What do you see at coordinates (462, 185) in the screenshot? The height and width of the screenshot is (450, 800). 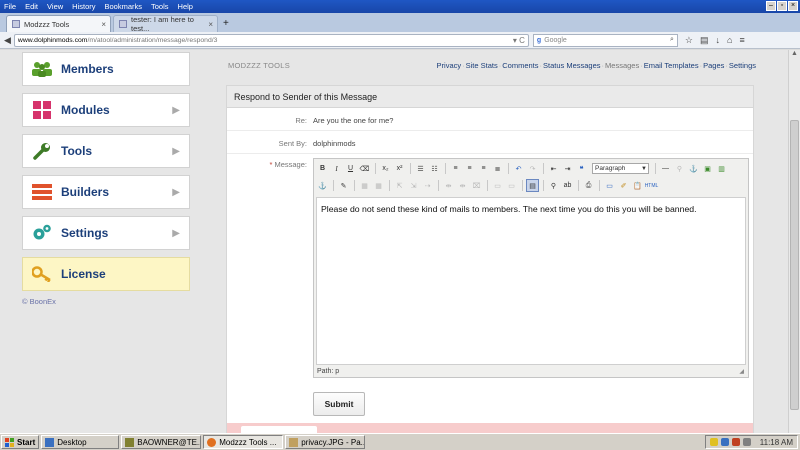 I see `col-after-icon: ⇹` at bounding box center [462, 185].